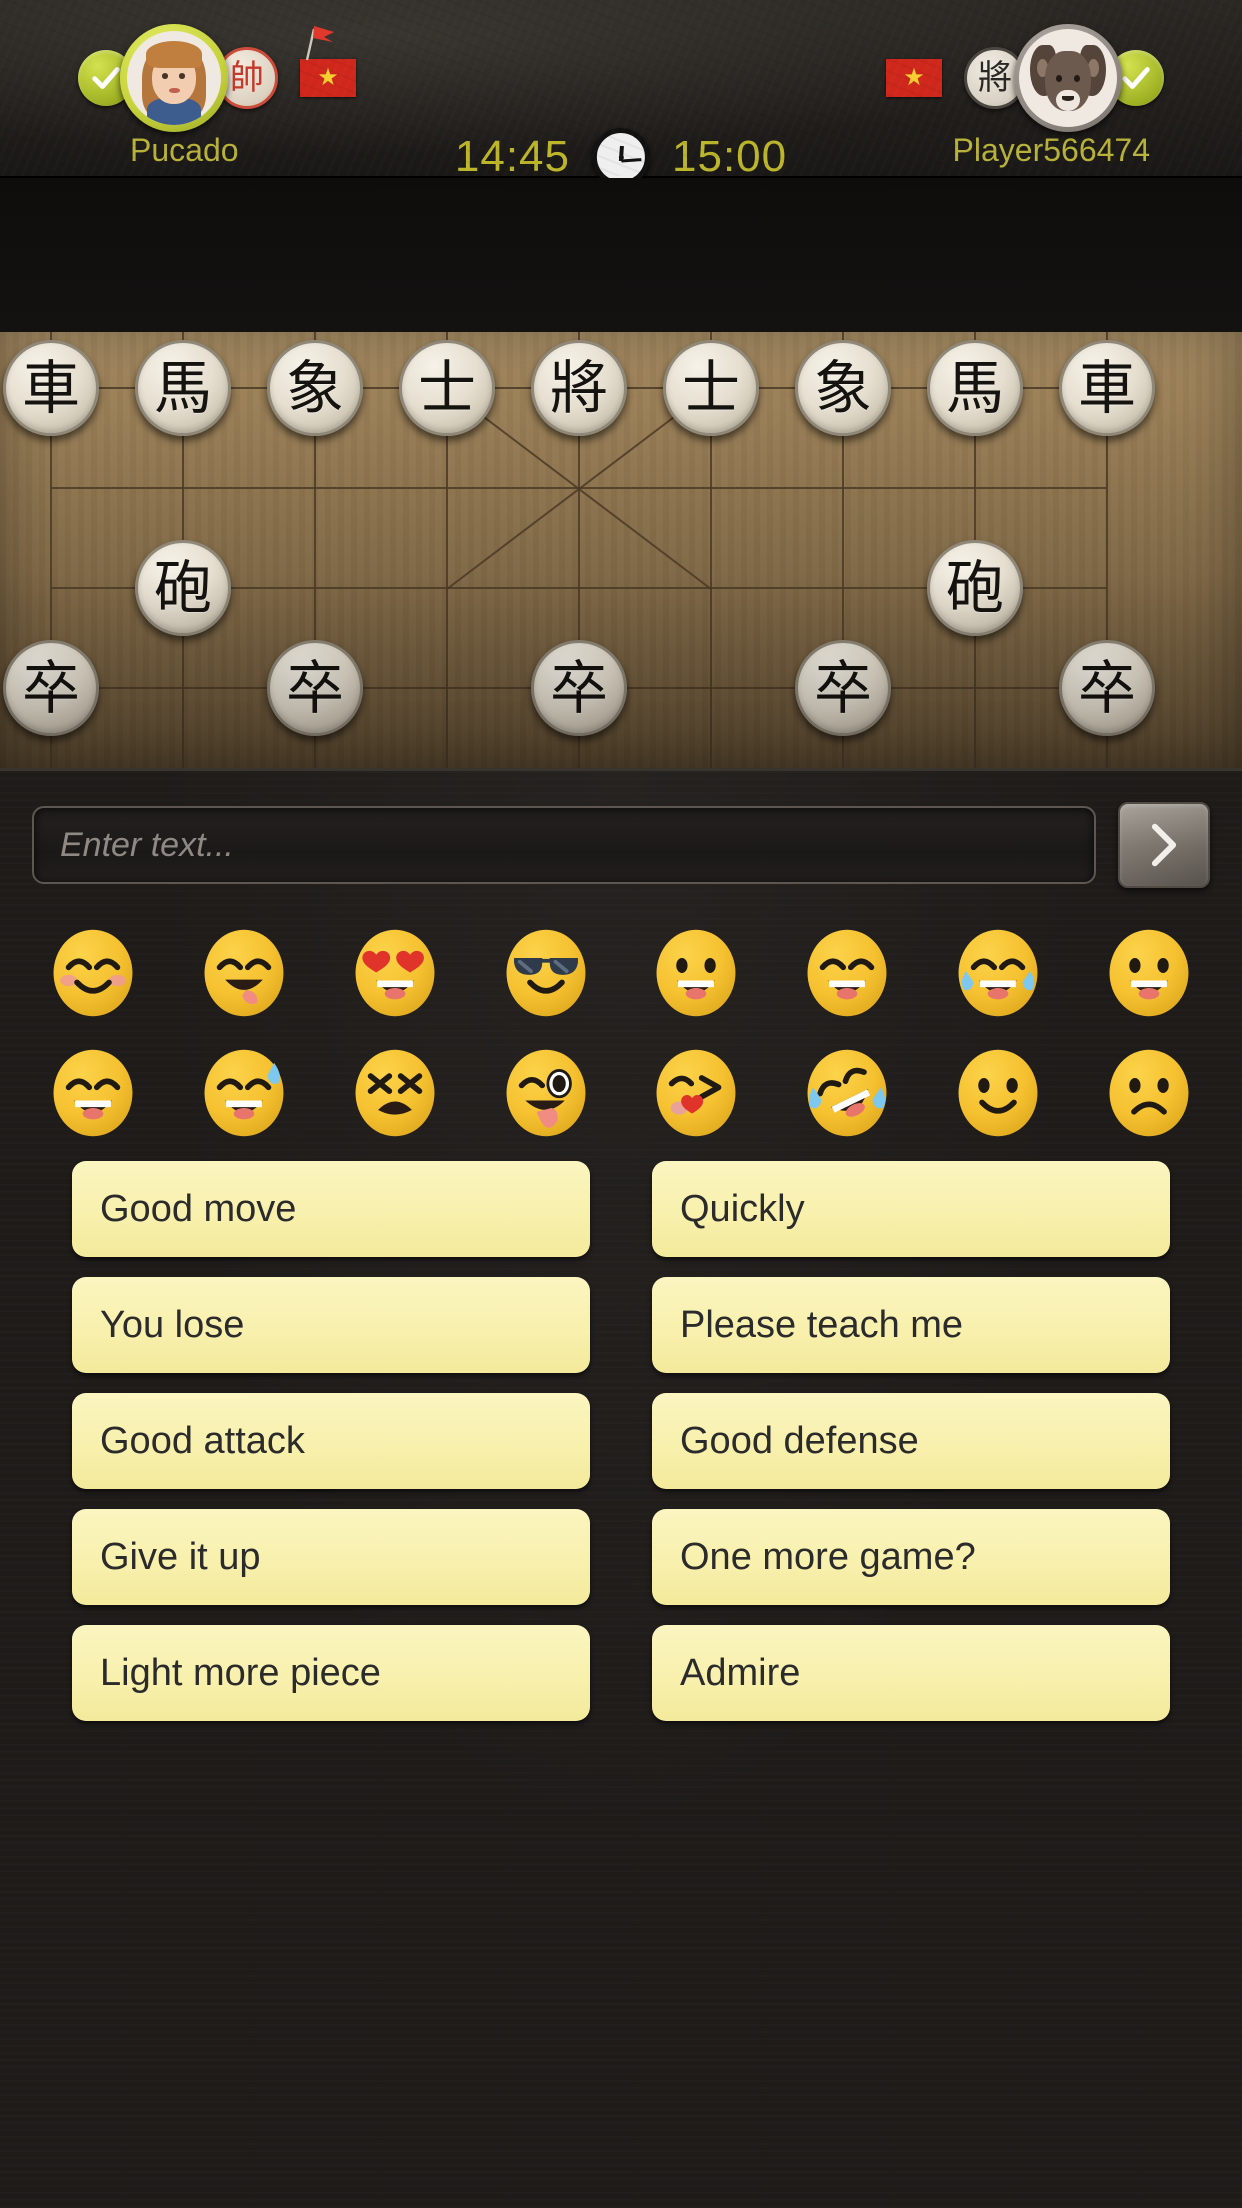 The image size is (1242, 2208). I want to click on yum-emoji, so click(244, 973).